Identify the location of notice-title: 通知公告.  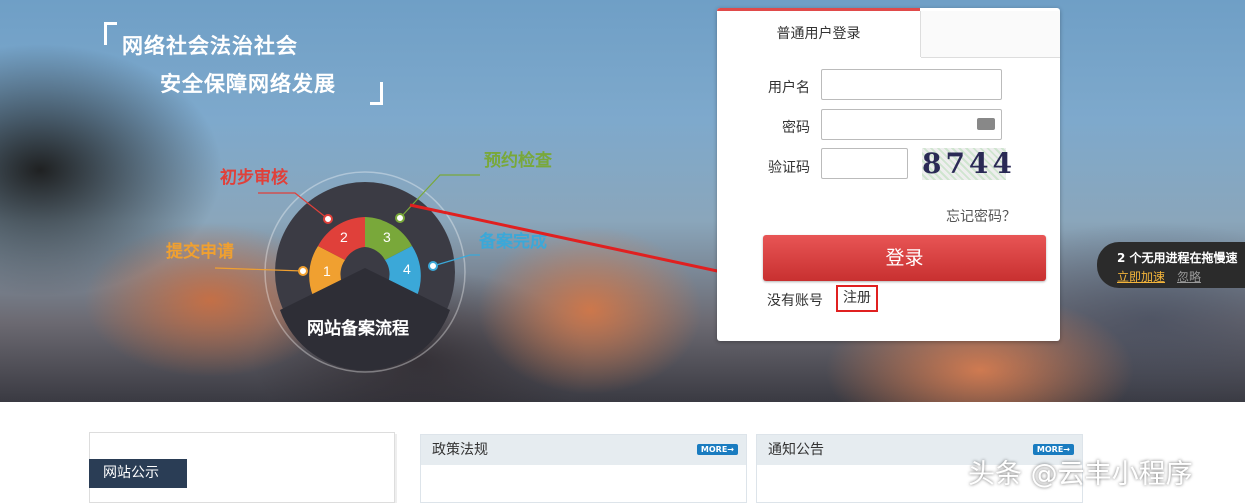
(796, 450).